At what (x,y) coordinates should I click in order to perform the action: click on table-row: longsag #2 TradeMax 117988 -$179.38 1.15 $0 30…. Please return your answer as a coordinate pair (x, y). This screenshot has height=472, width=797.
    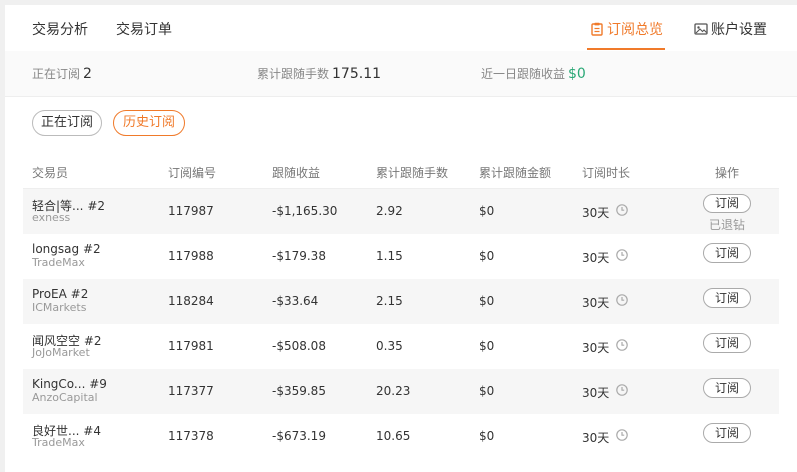
    Looking at the image, I should click on (401, 256).